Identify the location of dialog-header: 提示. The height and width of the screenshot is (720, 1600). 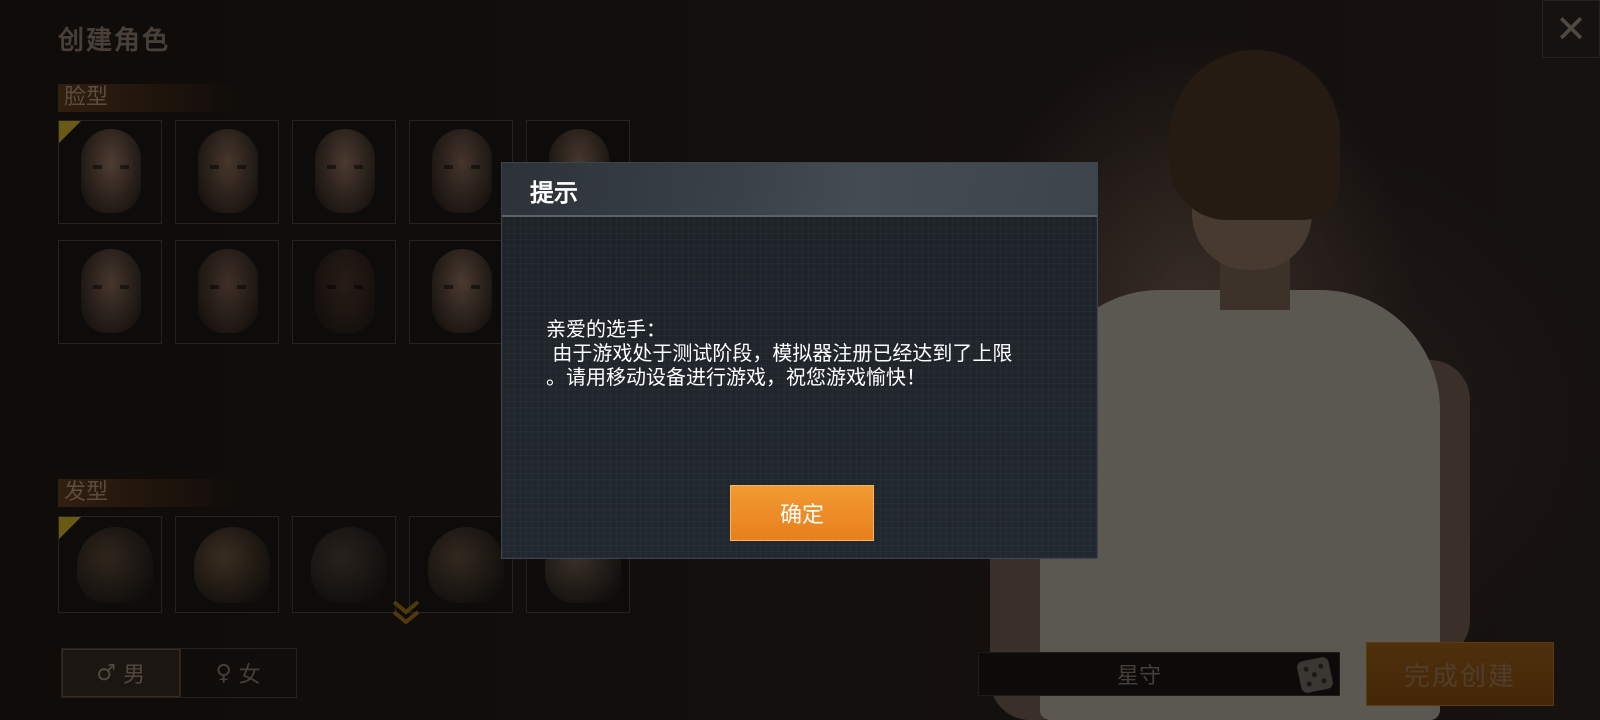
(799, 190).